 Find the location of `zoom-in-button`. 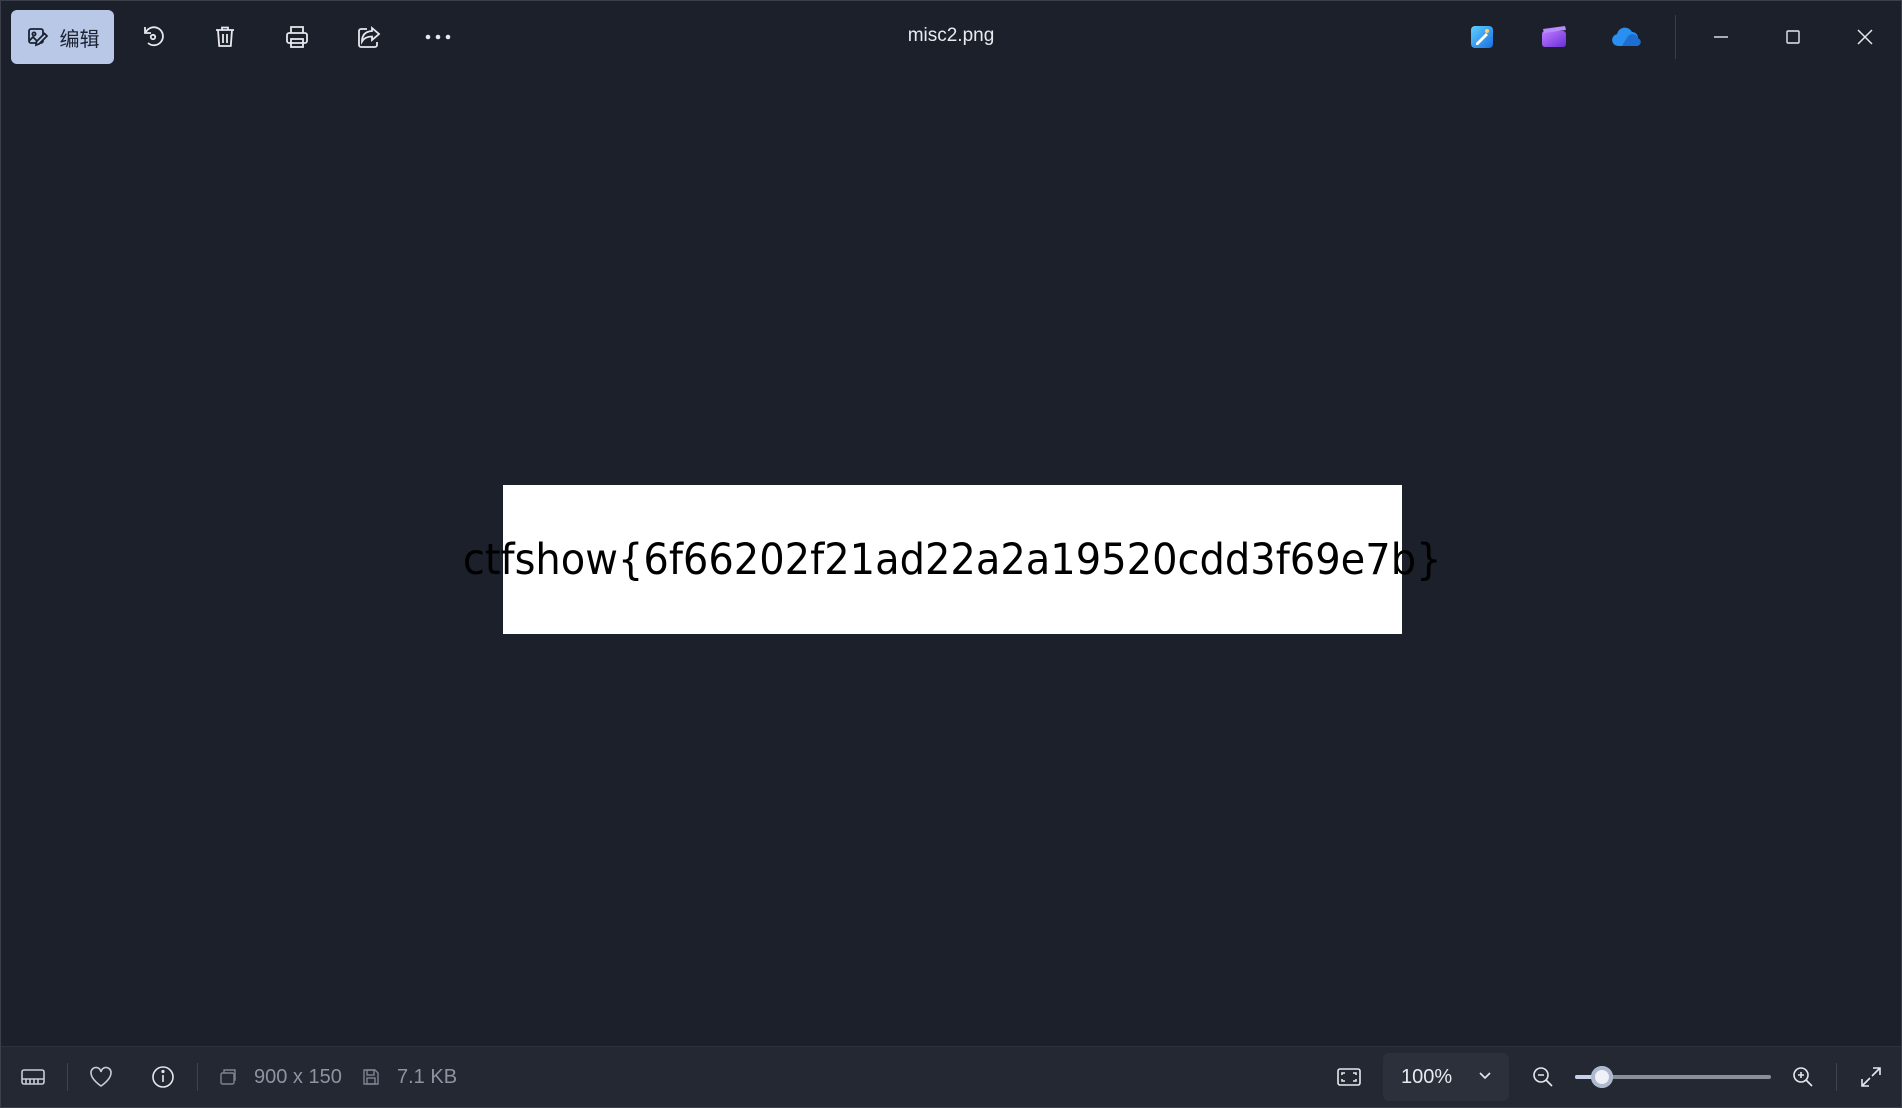

zoom-in-button is located at coordinates (1803, 1077).